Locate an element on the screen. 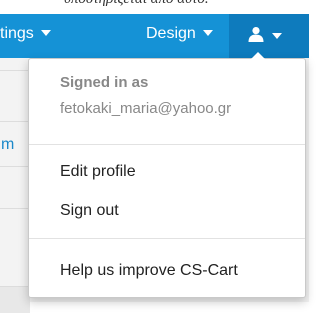  nav-settings-menu: tings is located at coordinates (25, 36).